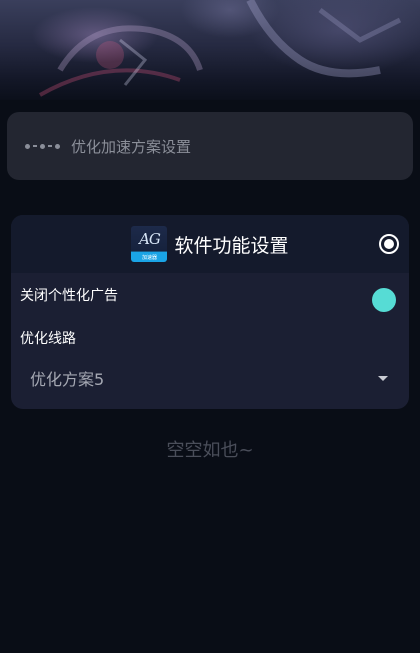  What do you see at coordinates (131, 146) in the screenshot?
I see `speed-plan-label: 优化加速方案设置` at bounding box center [131, 146].